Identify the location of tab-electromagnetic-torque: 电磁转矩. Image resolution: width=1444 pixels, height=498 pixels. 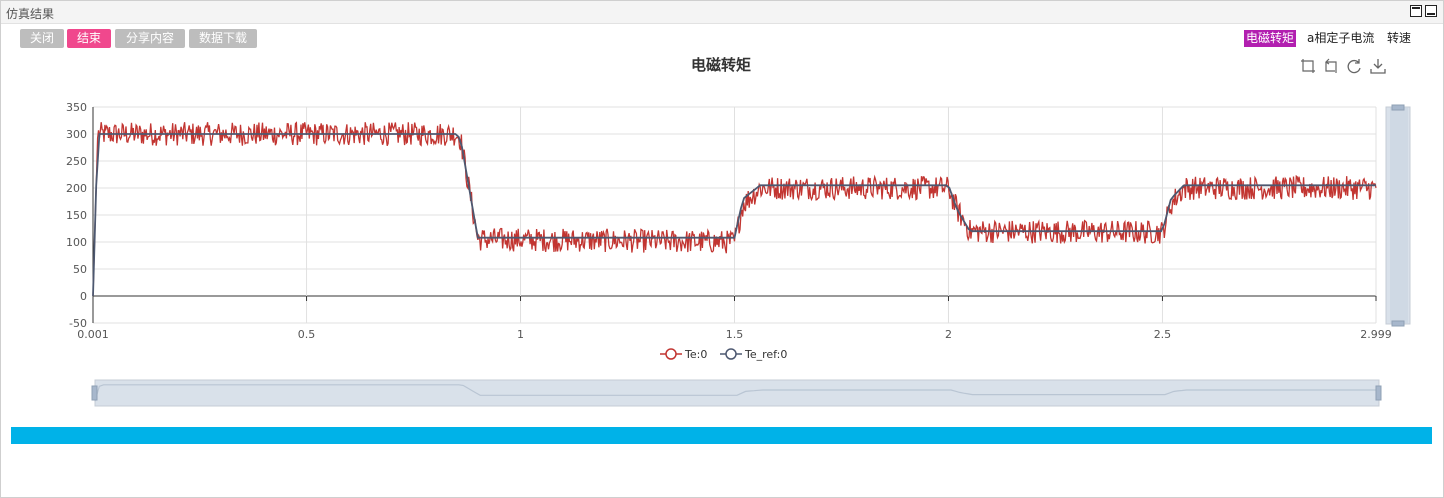
(1270, 38).